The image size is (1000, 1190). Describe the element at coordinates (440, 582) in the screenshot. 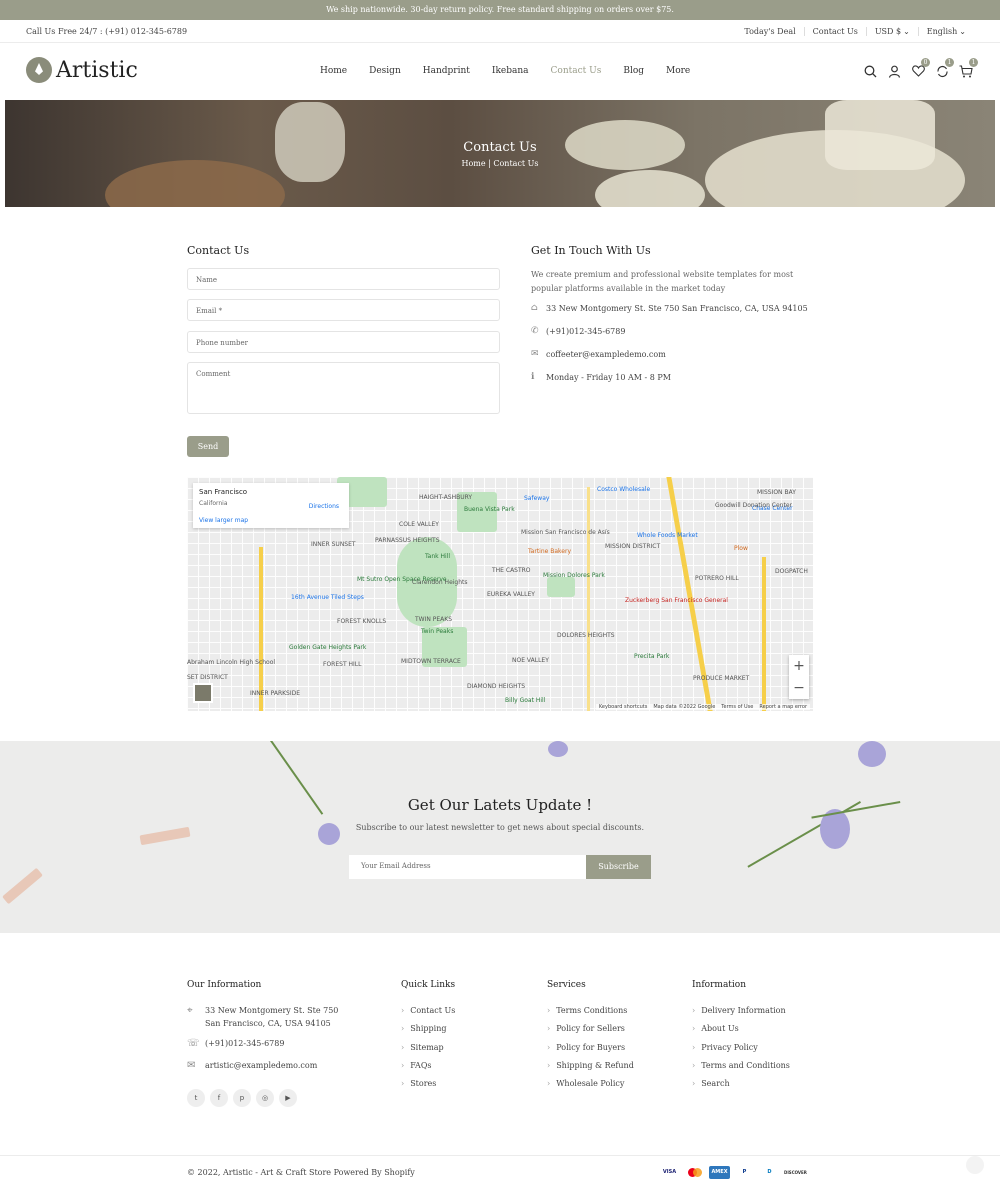

I see `map-label: Clarendon Heights` at that location.